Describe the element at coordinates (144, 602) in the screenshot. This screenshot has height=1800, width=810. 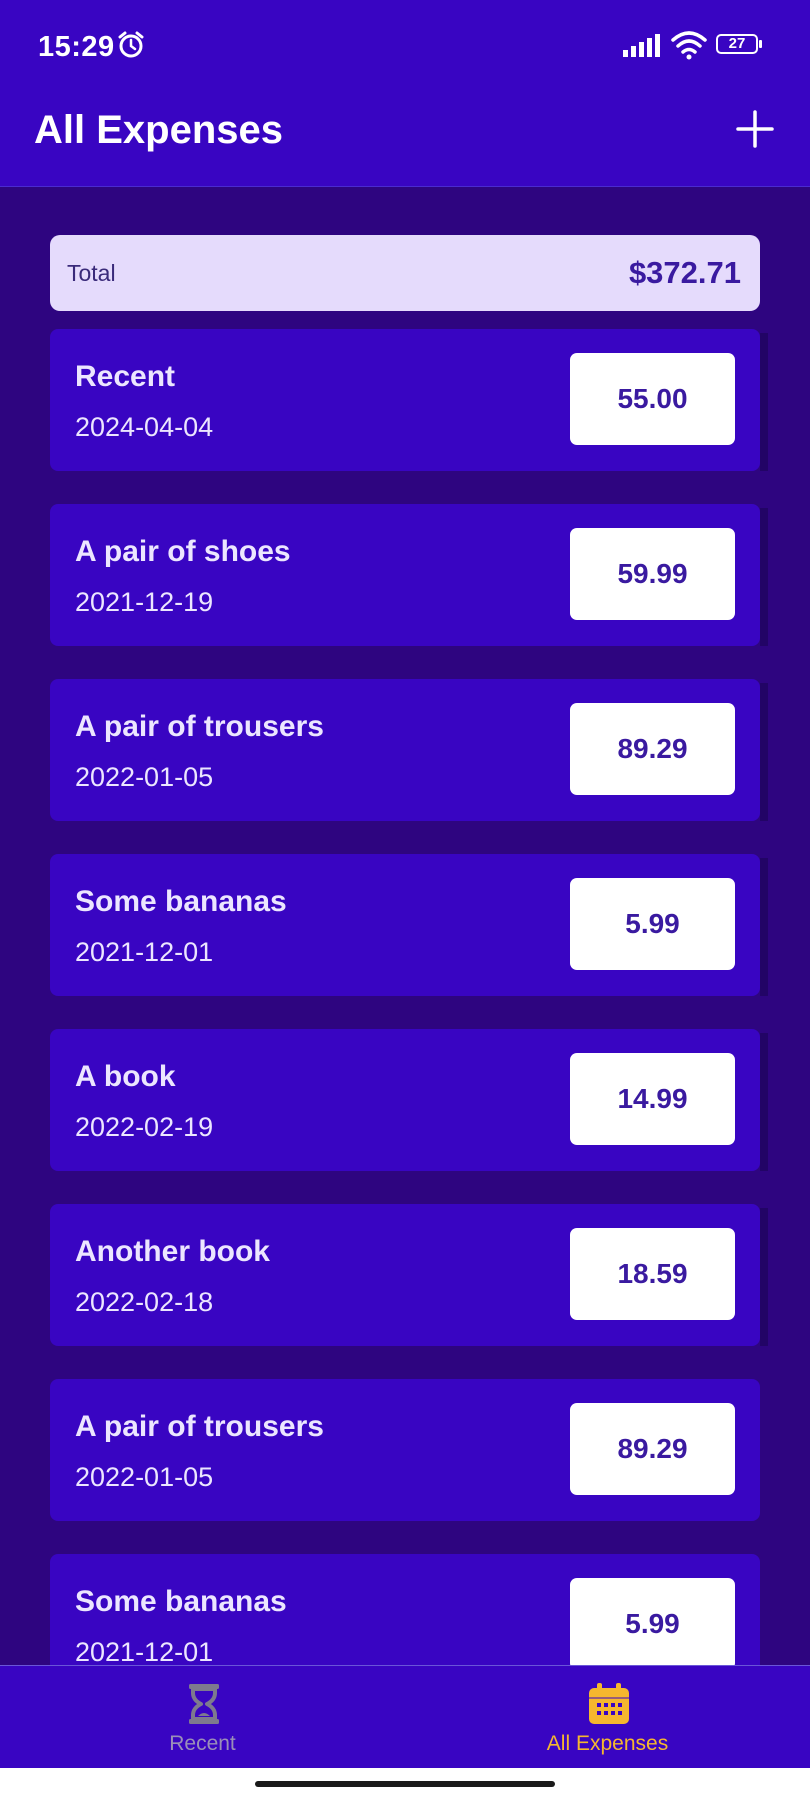
I see `expense-date: 2021-12-19` at that location.